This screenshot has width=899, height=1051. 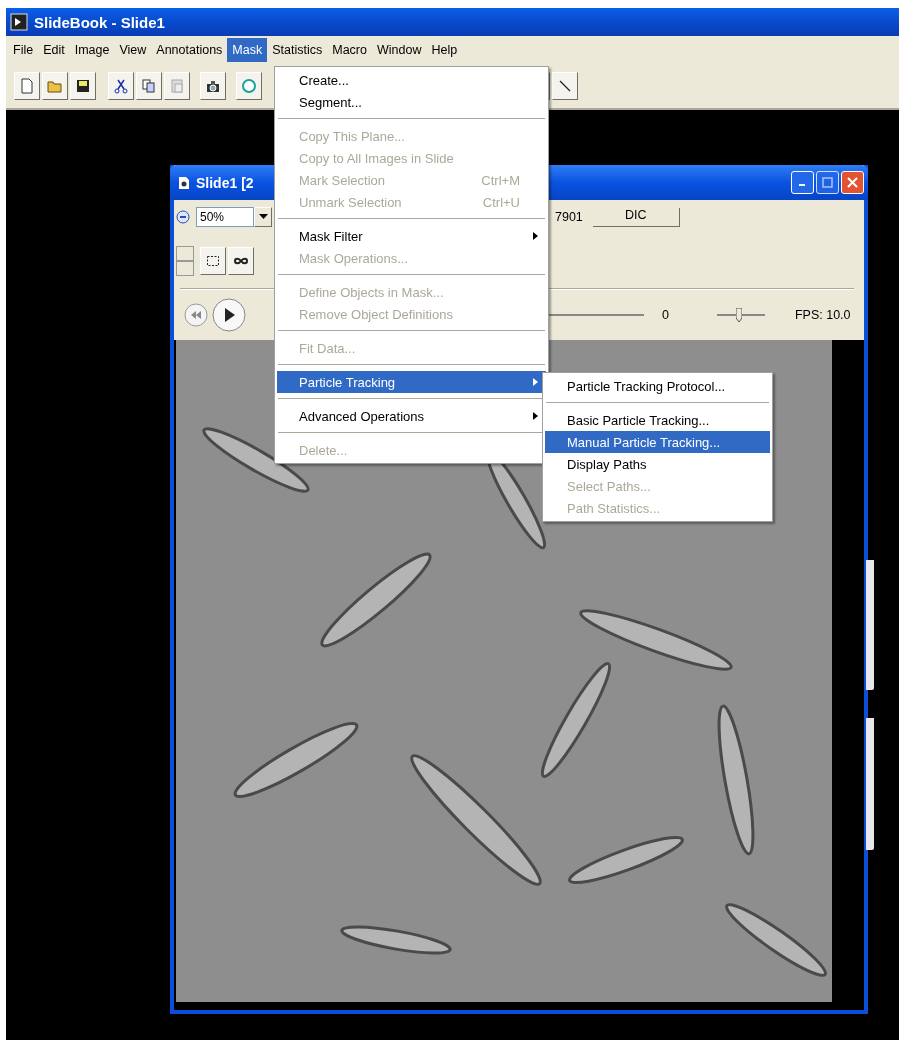 I want to click on frame-number: 0, so click(x=665, y=315).